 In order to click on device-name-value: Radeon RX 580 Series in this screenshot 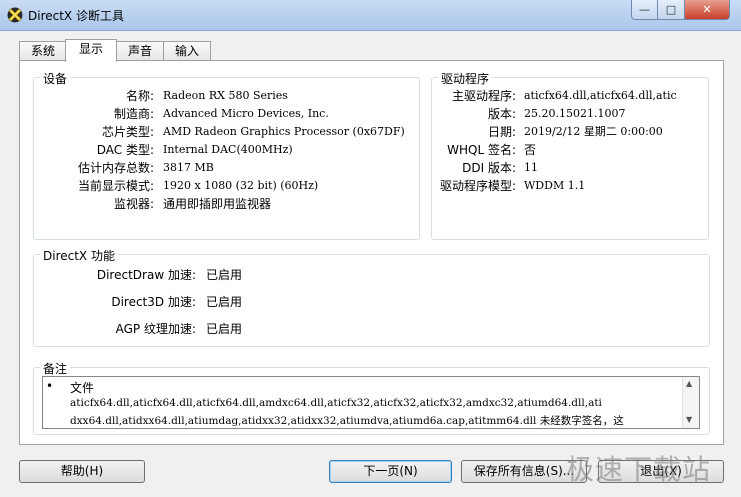, I will do `click(225, 95)`.